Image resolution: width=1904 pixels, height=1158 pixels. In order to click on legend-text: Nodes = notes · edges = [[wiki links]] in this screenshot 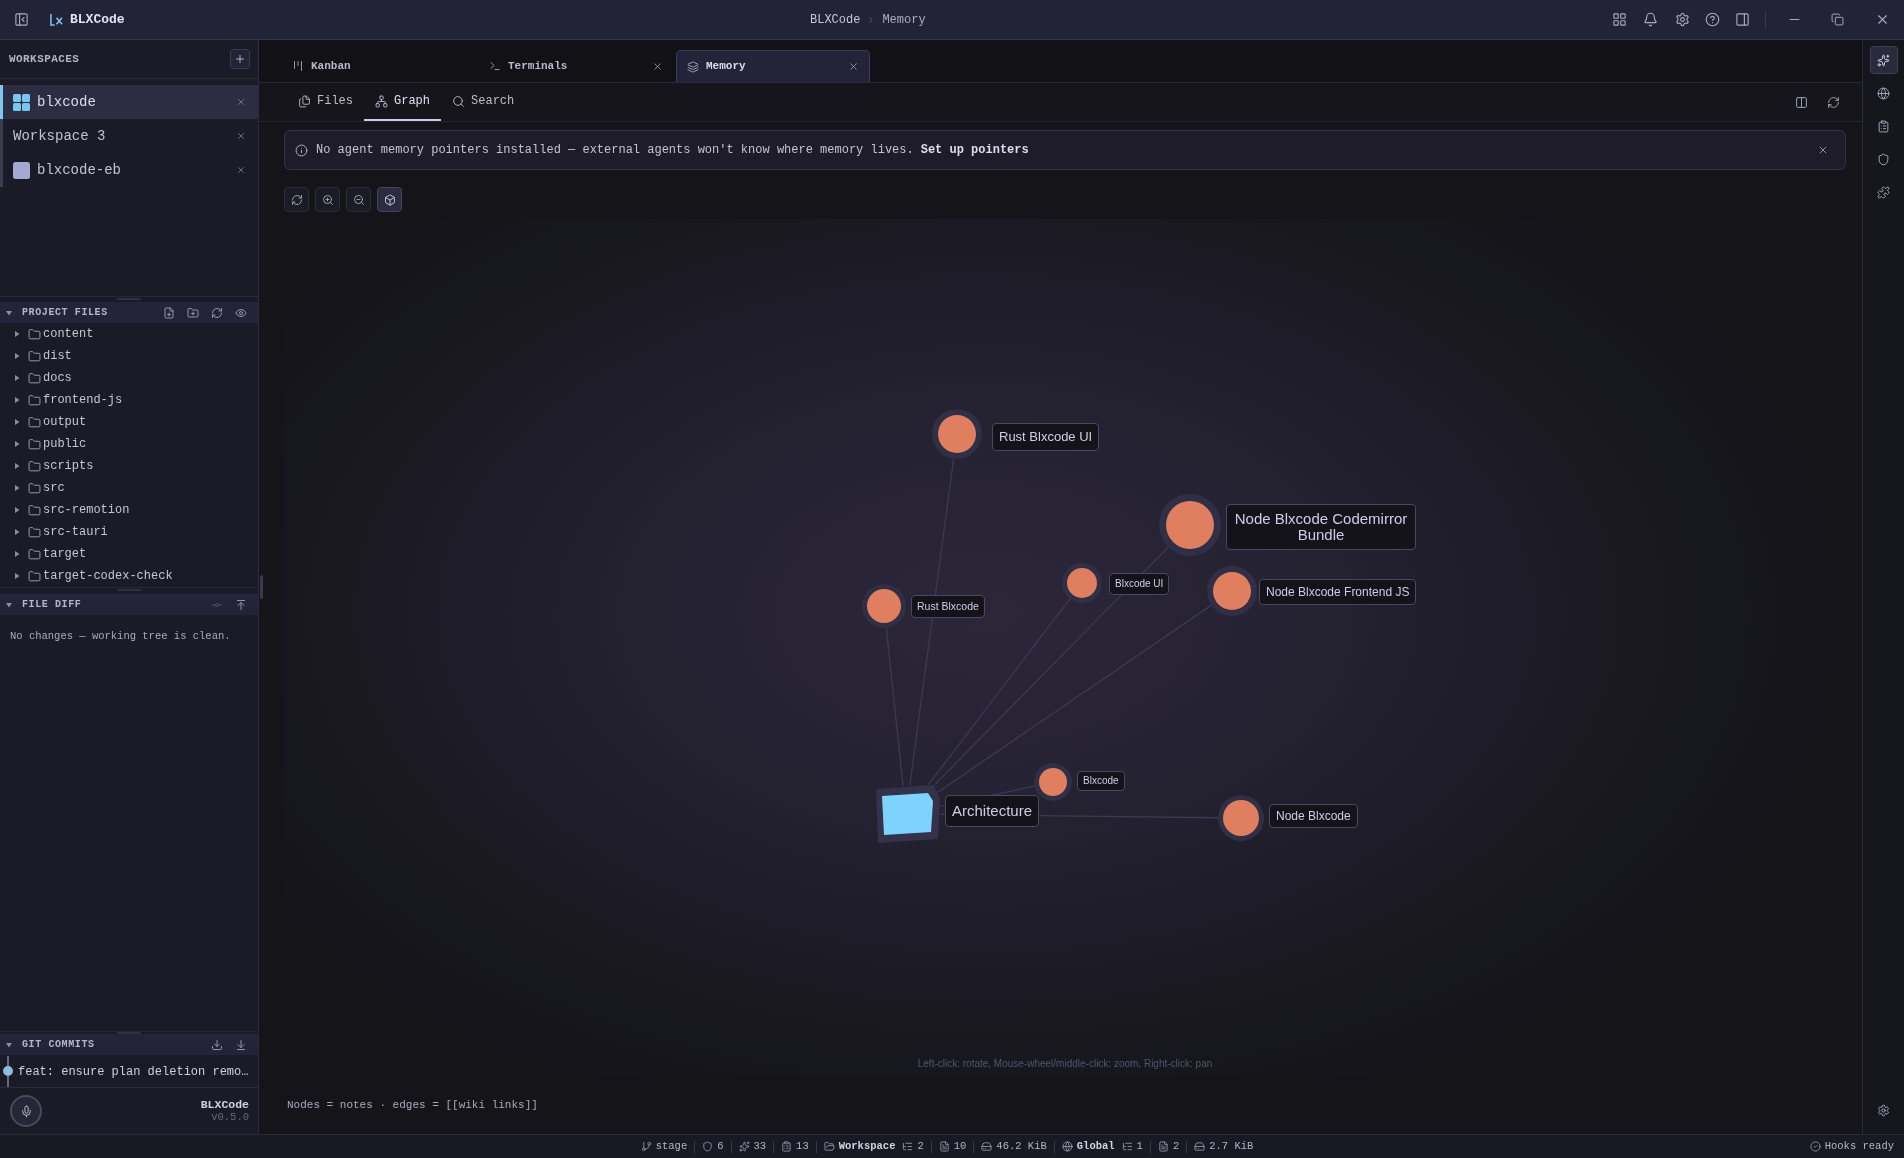, I will do `click(412, 1105)`.